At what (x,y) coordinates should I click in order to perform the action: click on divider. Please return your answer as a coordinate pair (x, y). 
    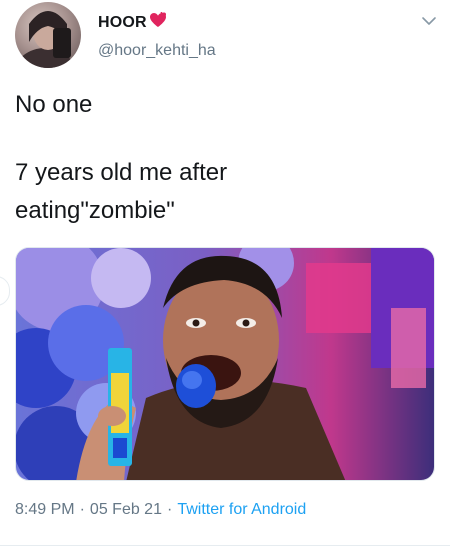
    Looking at the image, I should click on (225, 545).